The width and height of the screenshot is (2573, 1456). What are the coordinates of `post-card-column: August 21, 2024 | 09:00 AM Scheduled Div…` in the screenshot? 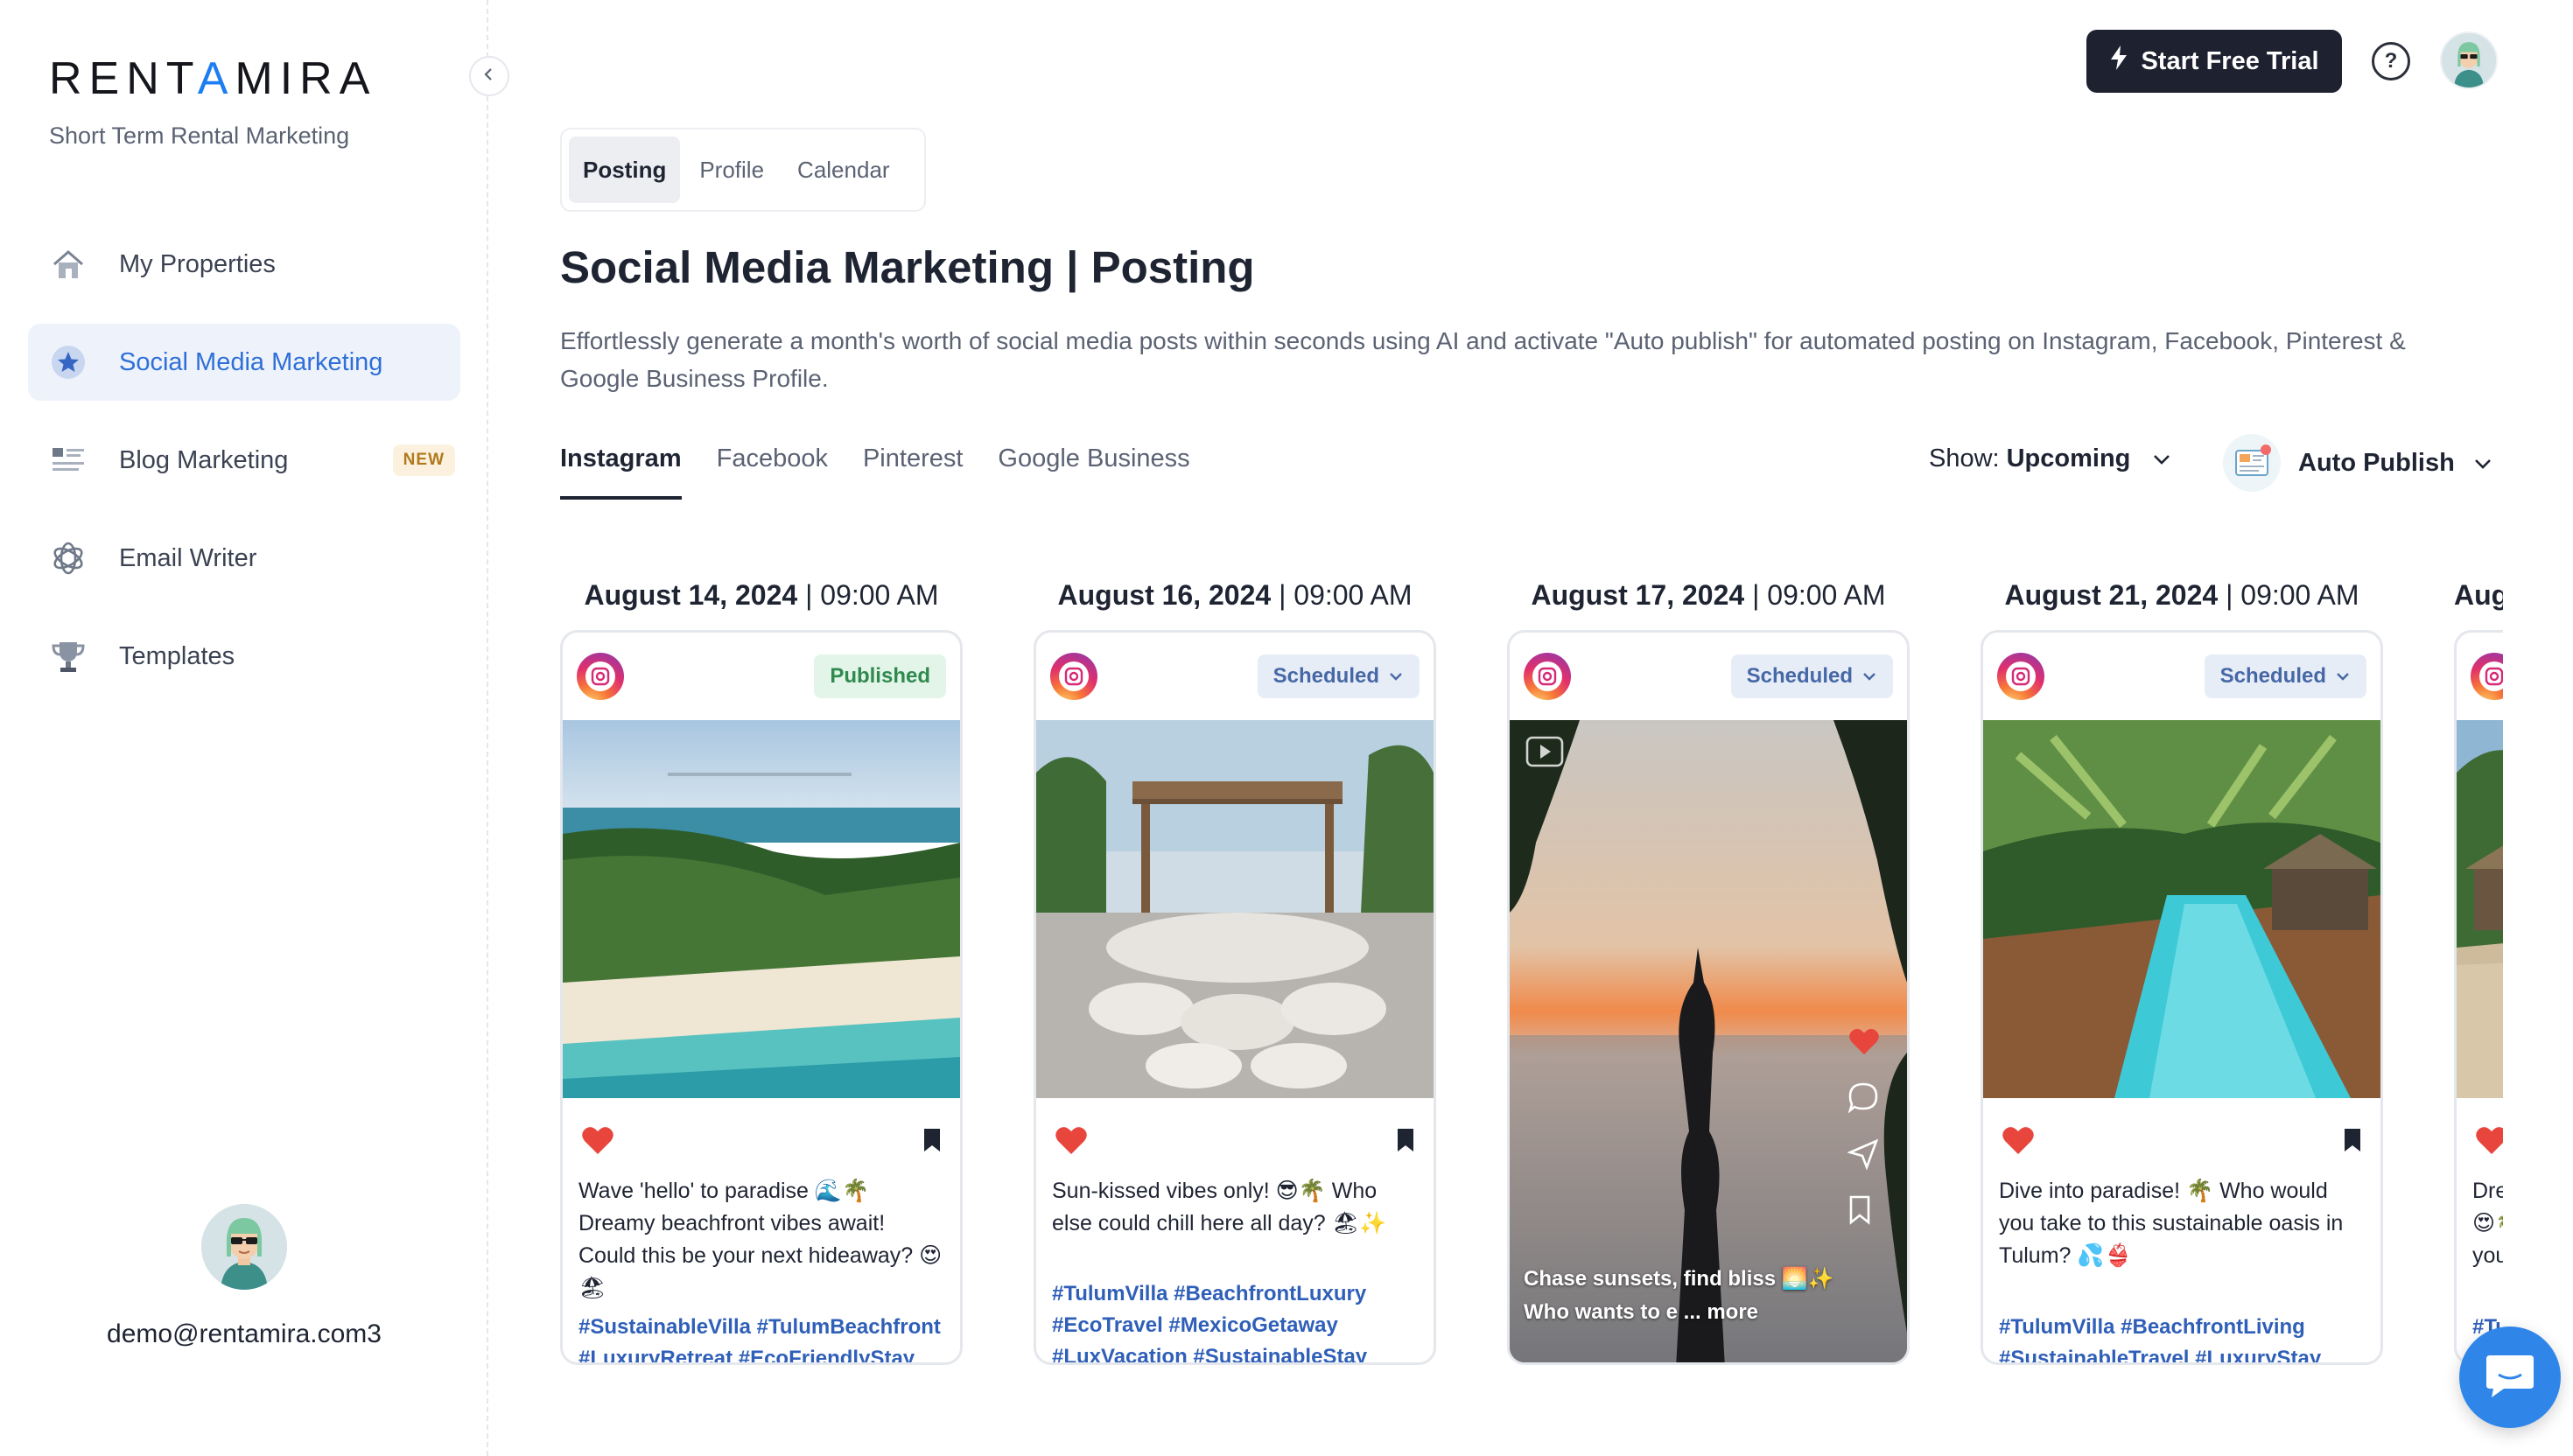 It's located at (2182, 962).